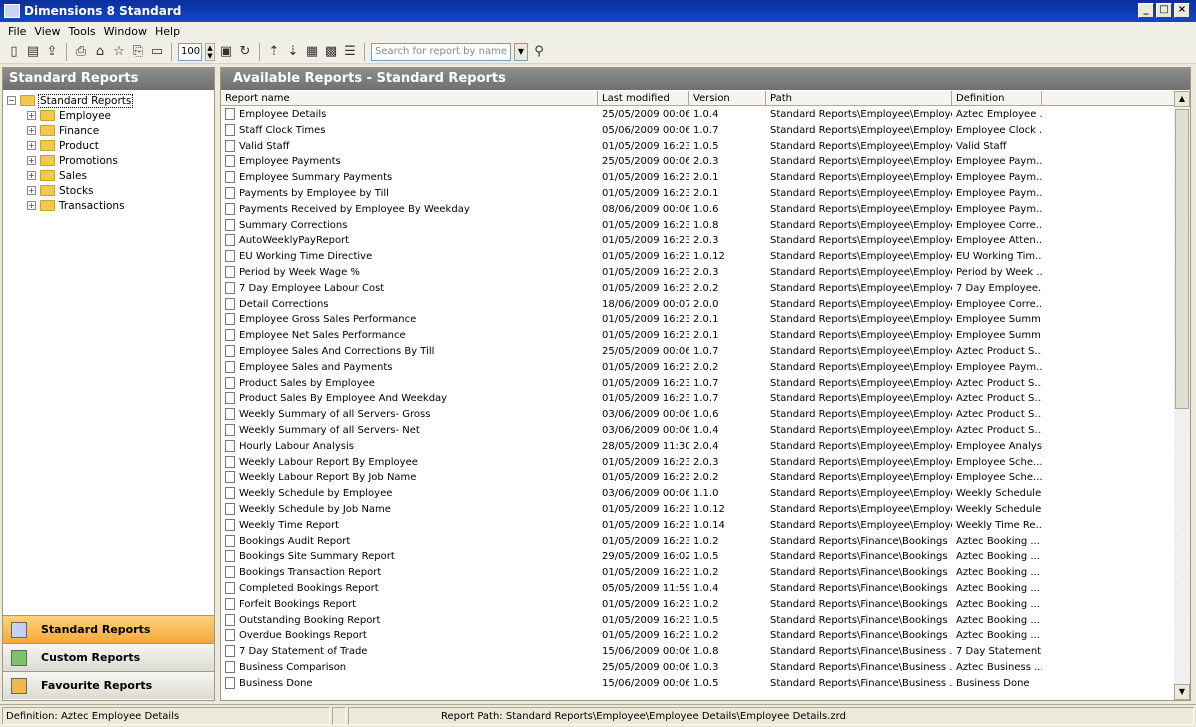 This screenshot has width=1196, height=727. Describe the element at coordinates (85, 116) in the screenshot. I see `tree-folder-label: Employee` at that location.